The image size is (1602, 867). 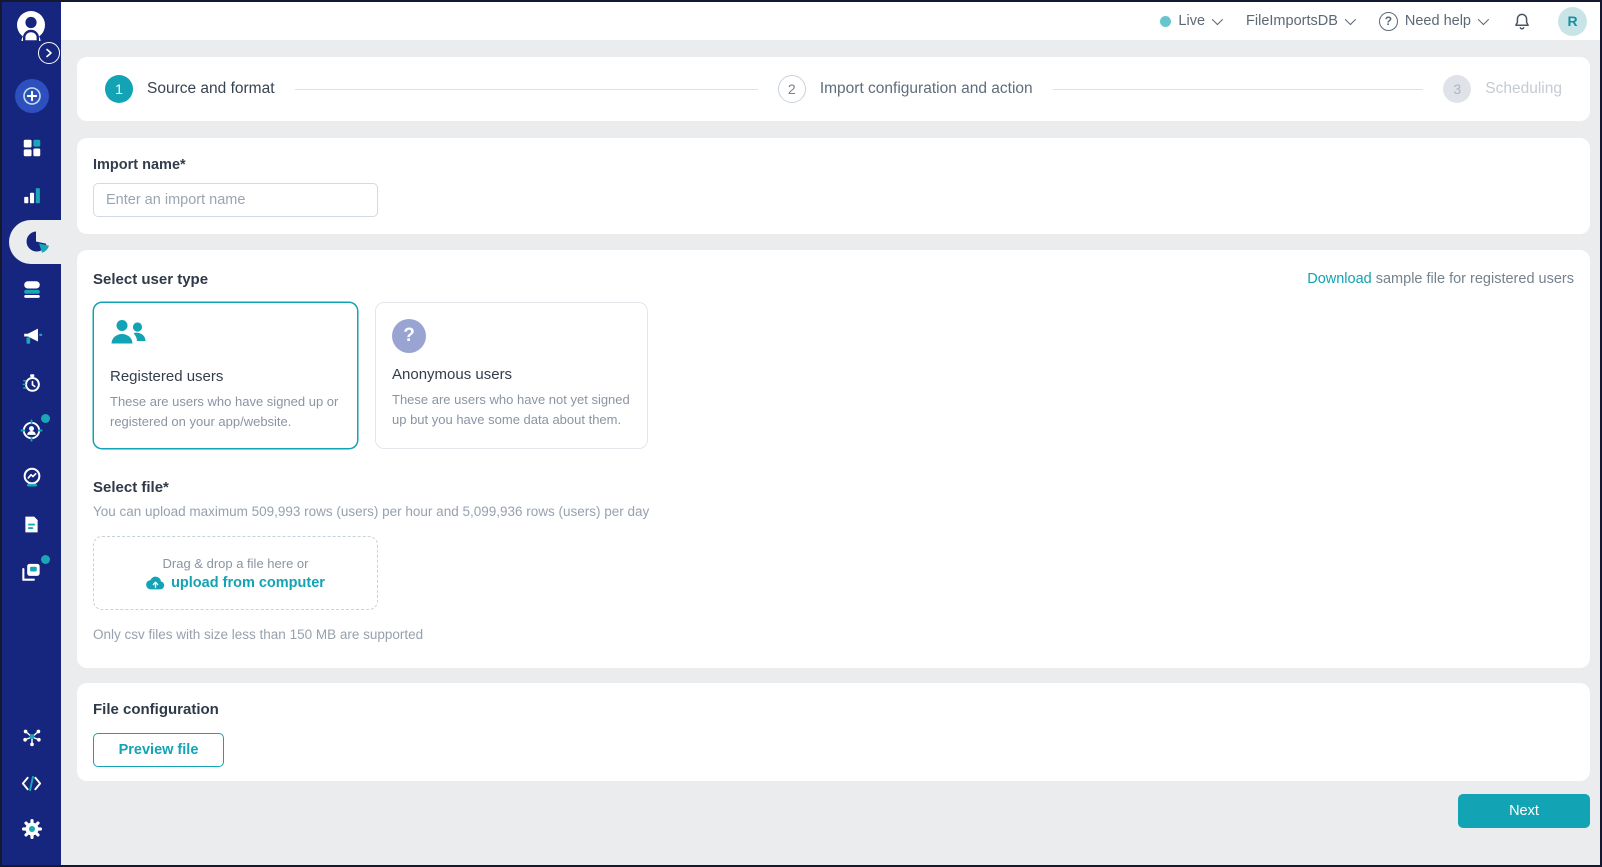 I want to click on step-scheduling: 3 Scheduling, so click(x=1502, y=89).